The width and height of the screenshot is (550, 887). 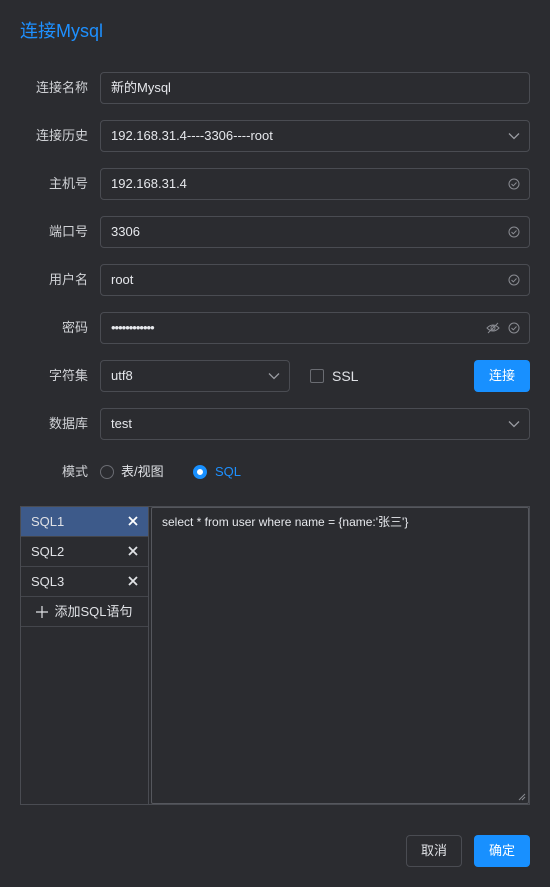 I want to click on password-row: 密码 ••••••••••••, so click(x=275, y=328).